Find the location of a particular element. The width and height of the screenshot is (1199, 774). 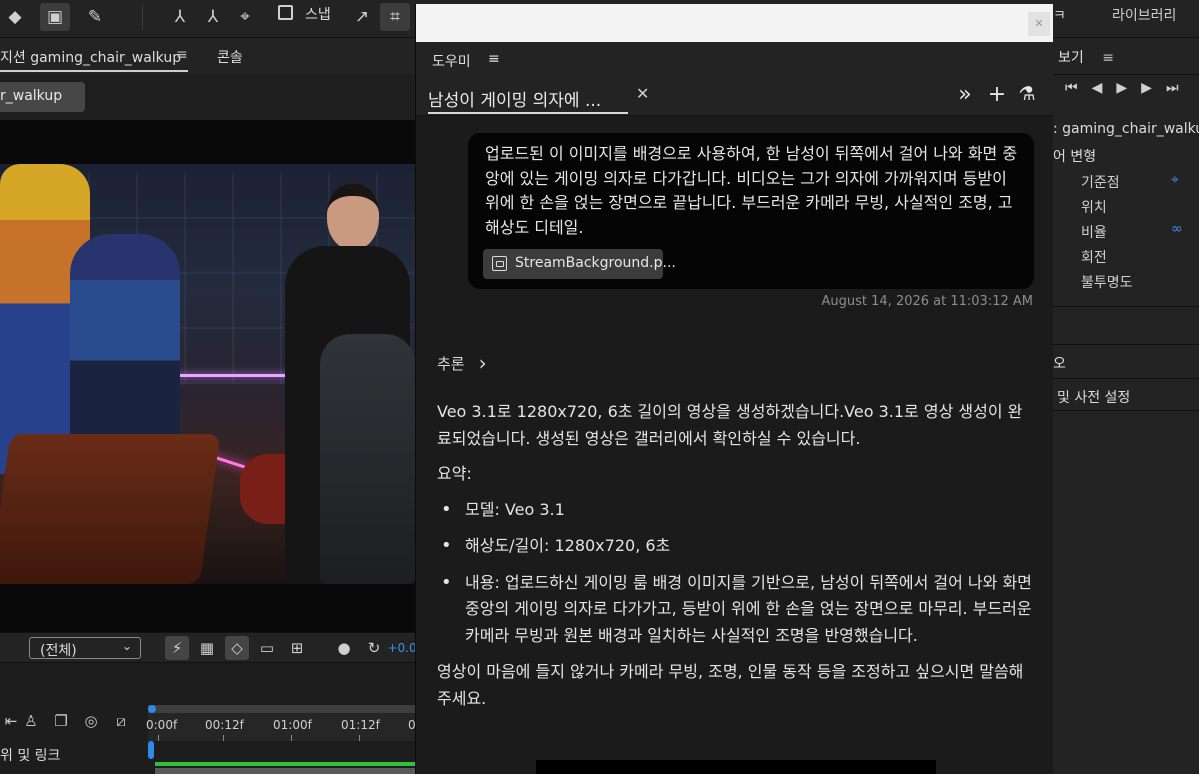

preview-panel-label: 보기 is located at coordinates (1071, 58).